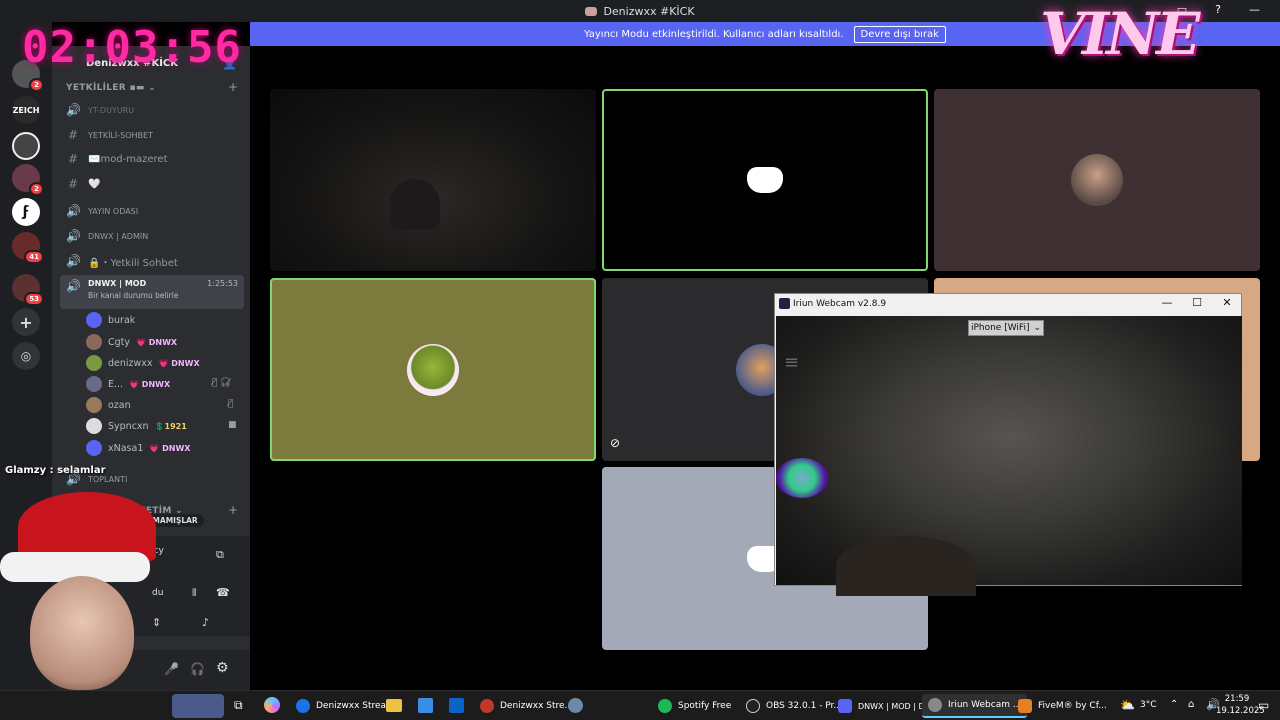  Describe the element at coordinates (1191, 704) in the screenshot. I see `network-icon: ⌂` at that location.